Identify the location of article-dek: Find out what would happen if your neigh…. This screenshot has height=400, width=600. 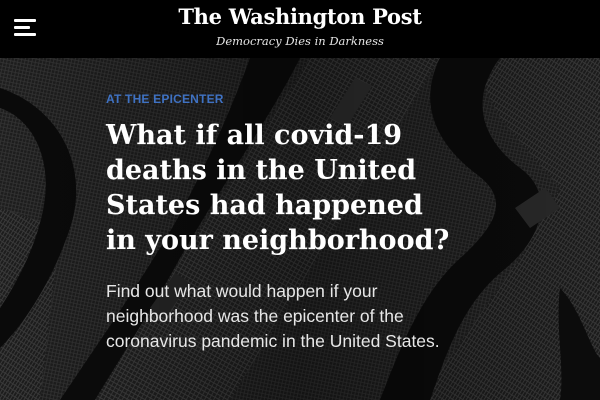
(273, 316).